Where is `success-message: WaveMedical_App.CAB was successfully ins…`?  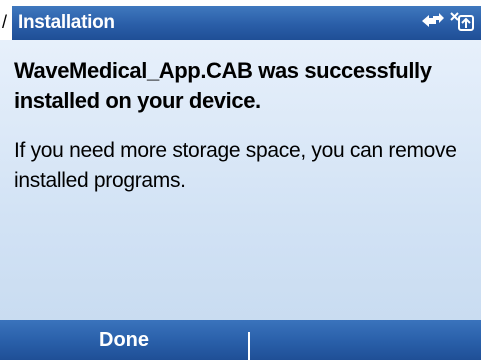 success-message: WaveMedical_App.CAB was successfully ins… is located at coordinates (223, 85).